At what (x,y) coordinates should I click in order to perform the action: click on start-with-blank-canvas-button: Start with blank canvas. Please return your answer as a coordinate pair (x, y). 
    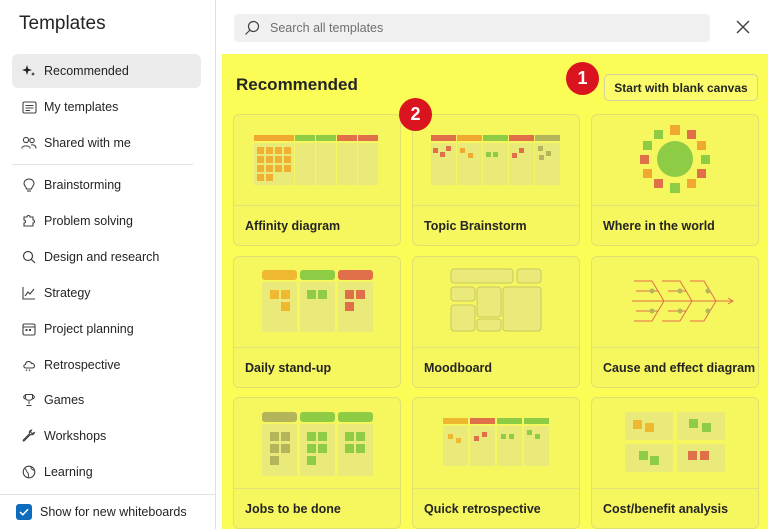
    Looking at the image, I should click on (681, 87).